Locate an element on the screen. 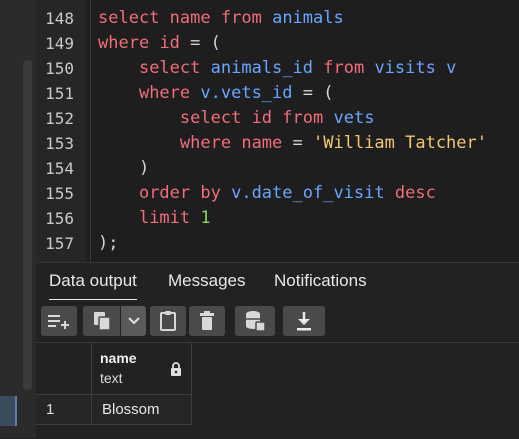 The width and height of the screenshot is (519, 439). line-number: 148 is located at coordinates (59, 18).